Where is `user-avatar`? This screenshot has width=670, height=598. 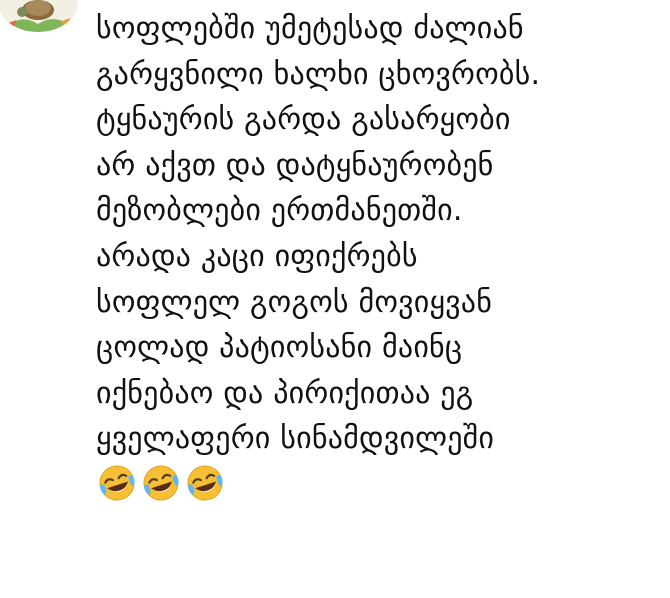 user-avatar is located at coordinates (39, 16).